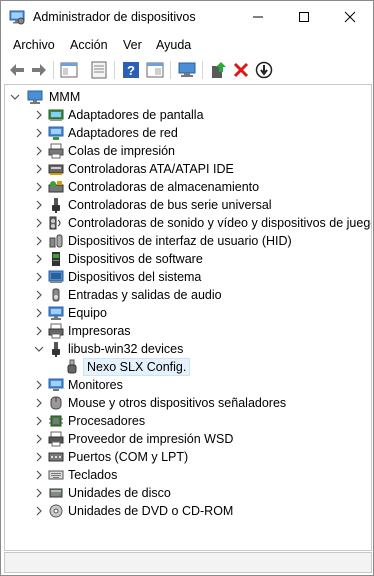 The image size is (374, 576). What do you see at coordinates (34, 45) in the screenshot?
I see `menu-archivo: Archivo` at bounding box center [34, 45].